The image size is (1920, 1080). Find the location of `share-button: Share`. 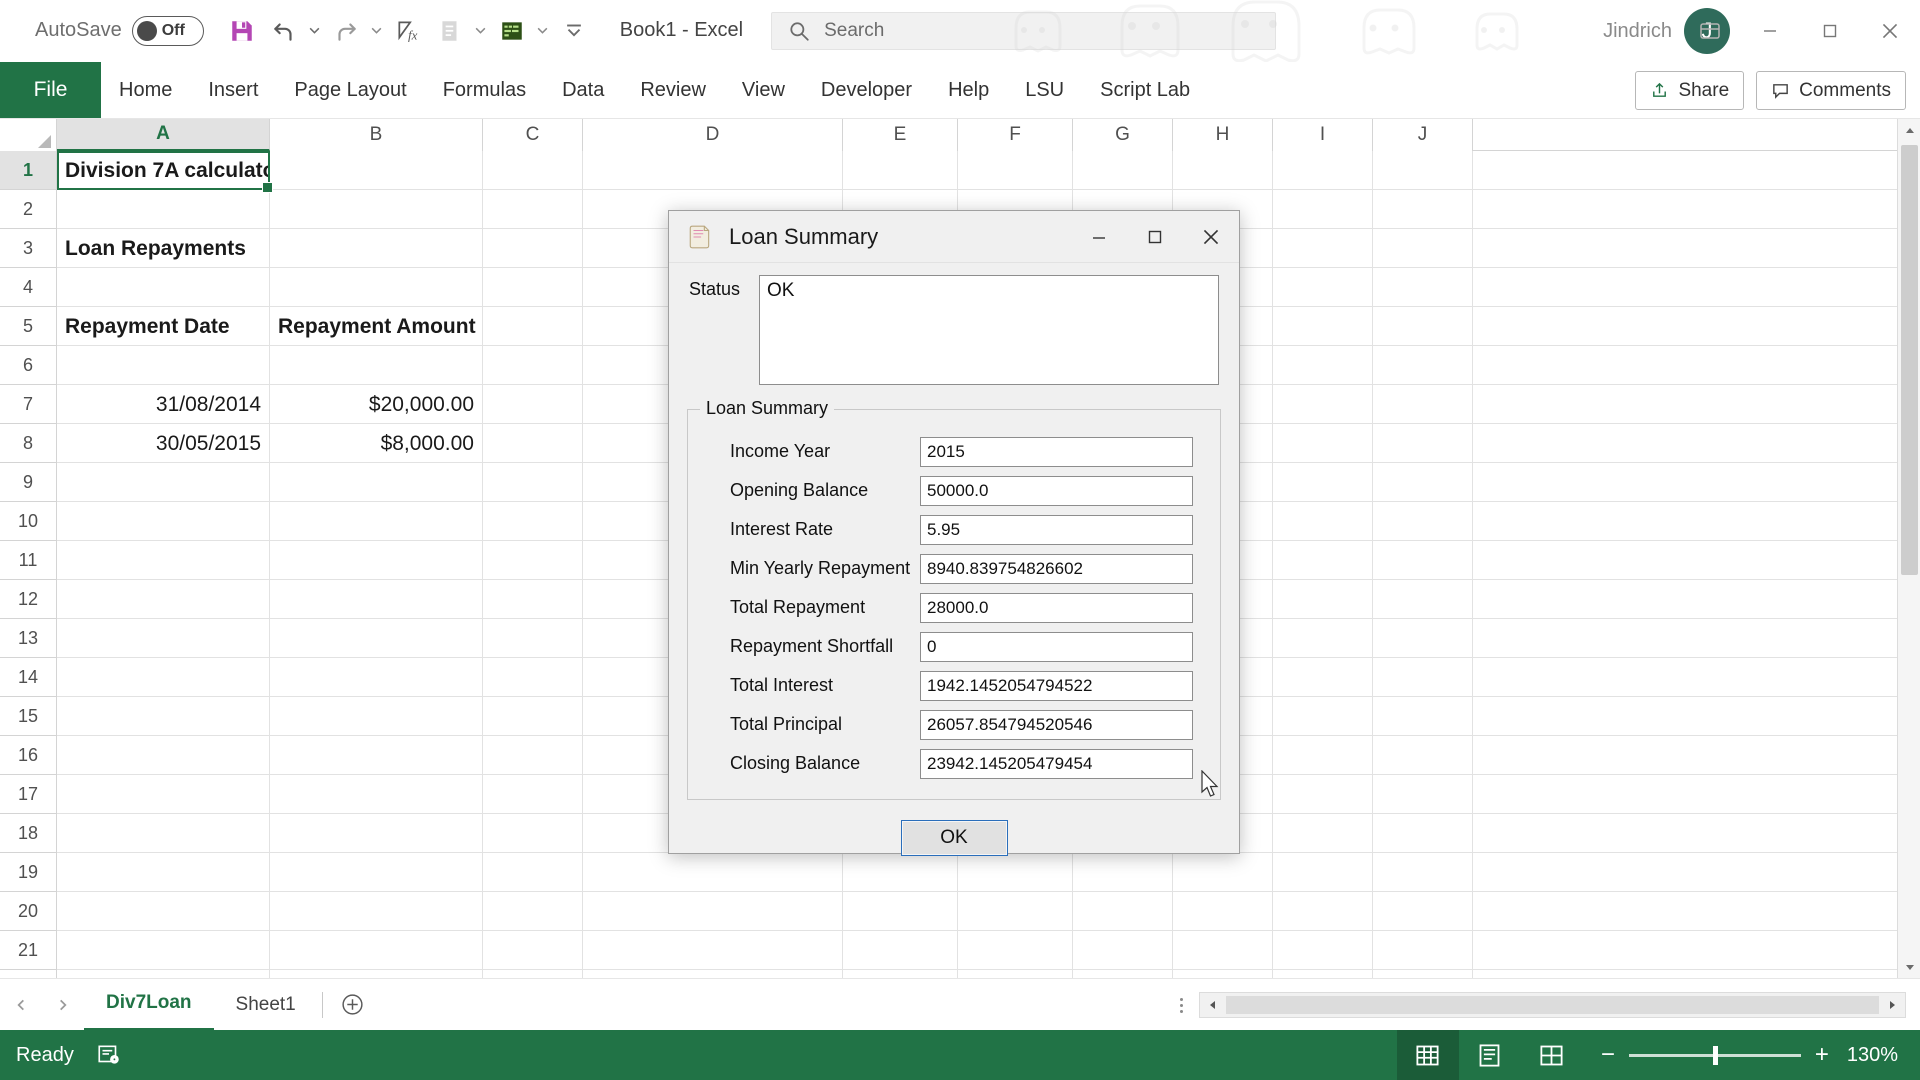

share-button: Share is located at coordinates (1690, 90).